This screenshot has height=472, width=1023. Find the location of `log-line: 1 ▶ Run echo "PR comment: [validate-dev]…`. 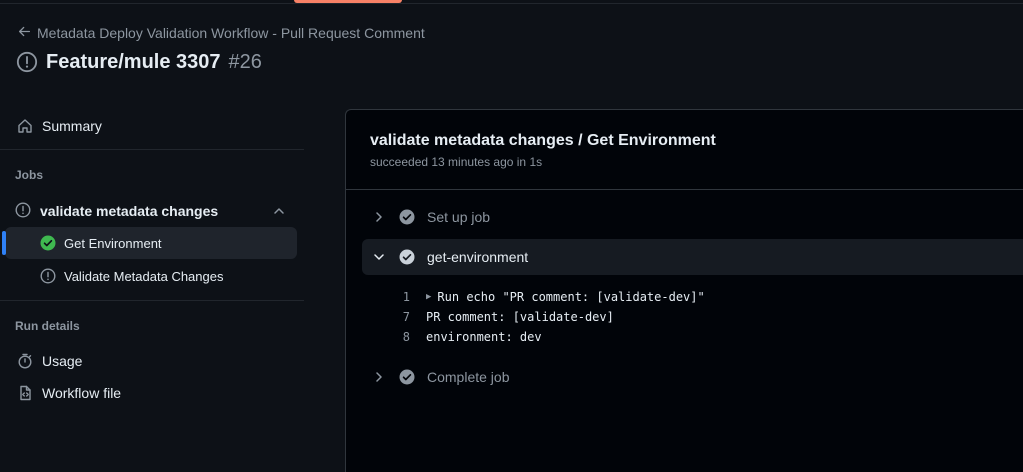

log-line: 1 ▶ Run echo "PR comment: [validate-dev]… is located at coordinates (547, 297).